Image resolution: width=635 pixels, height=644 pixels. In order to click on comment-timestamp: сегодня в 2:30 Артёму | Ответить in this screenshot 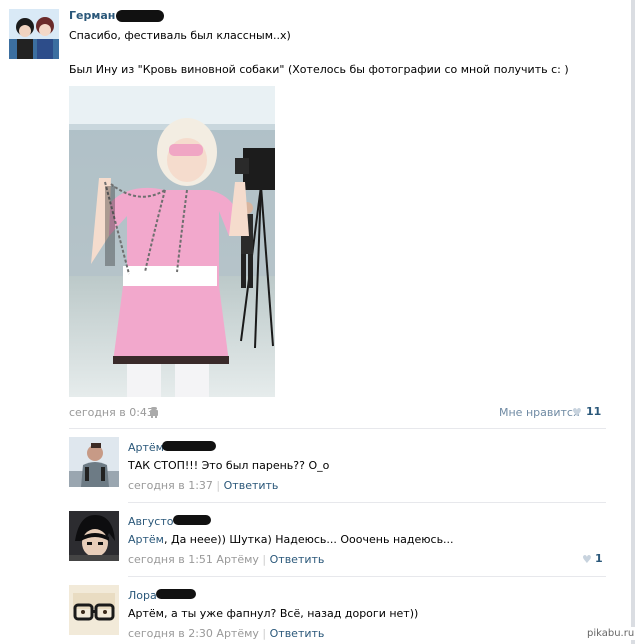, I will do `click(226, 633)`.